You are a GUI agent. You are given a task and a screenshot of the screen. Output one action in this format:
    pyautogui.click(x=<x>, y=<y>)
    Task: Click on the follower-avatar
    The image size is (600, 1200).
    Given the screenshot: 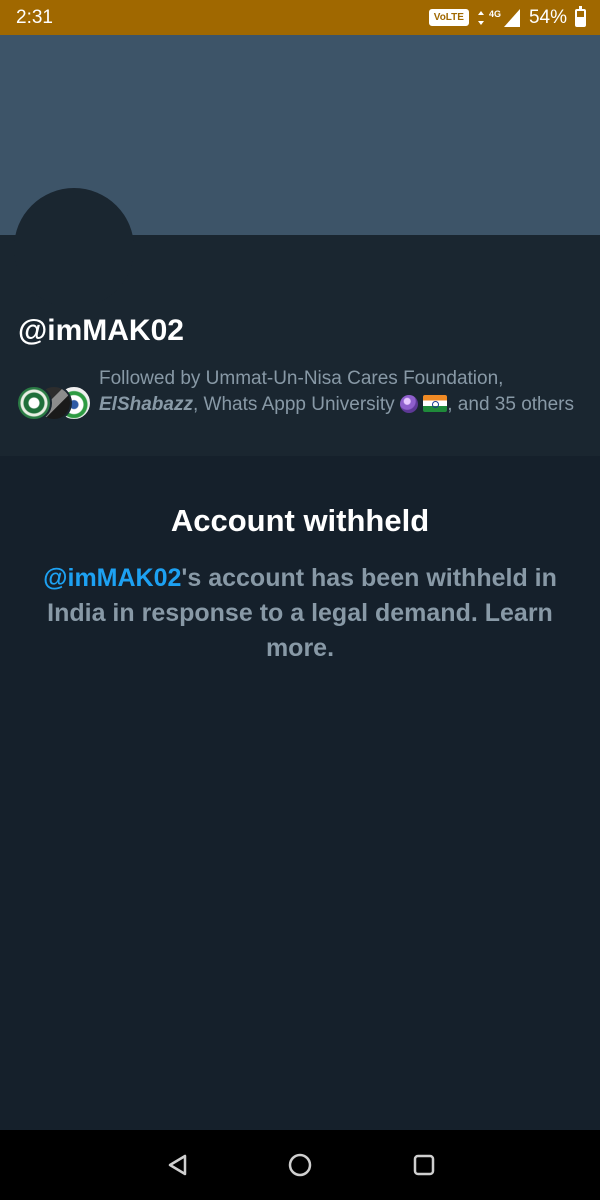 What is the action you would take?
    pyautogui.click(x=34, y=403)
    